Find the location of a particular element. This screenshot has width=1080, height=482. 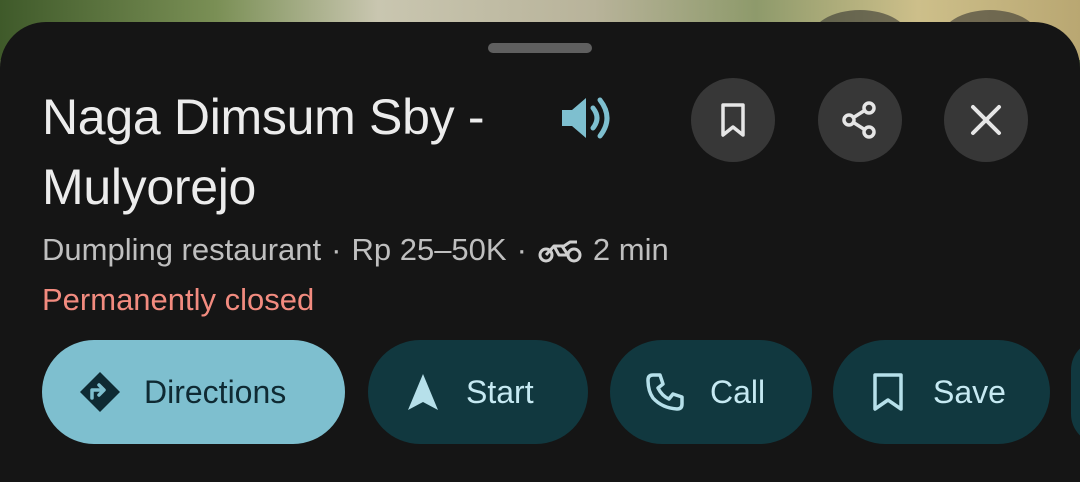

share-icon is located at coordinates (859, 120).